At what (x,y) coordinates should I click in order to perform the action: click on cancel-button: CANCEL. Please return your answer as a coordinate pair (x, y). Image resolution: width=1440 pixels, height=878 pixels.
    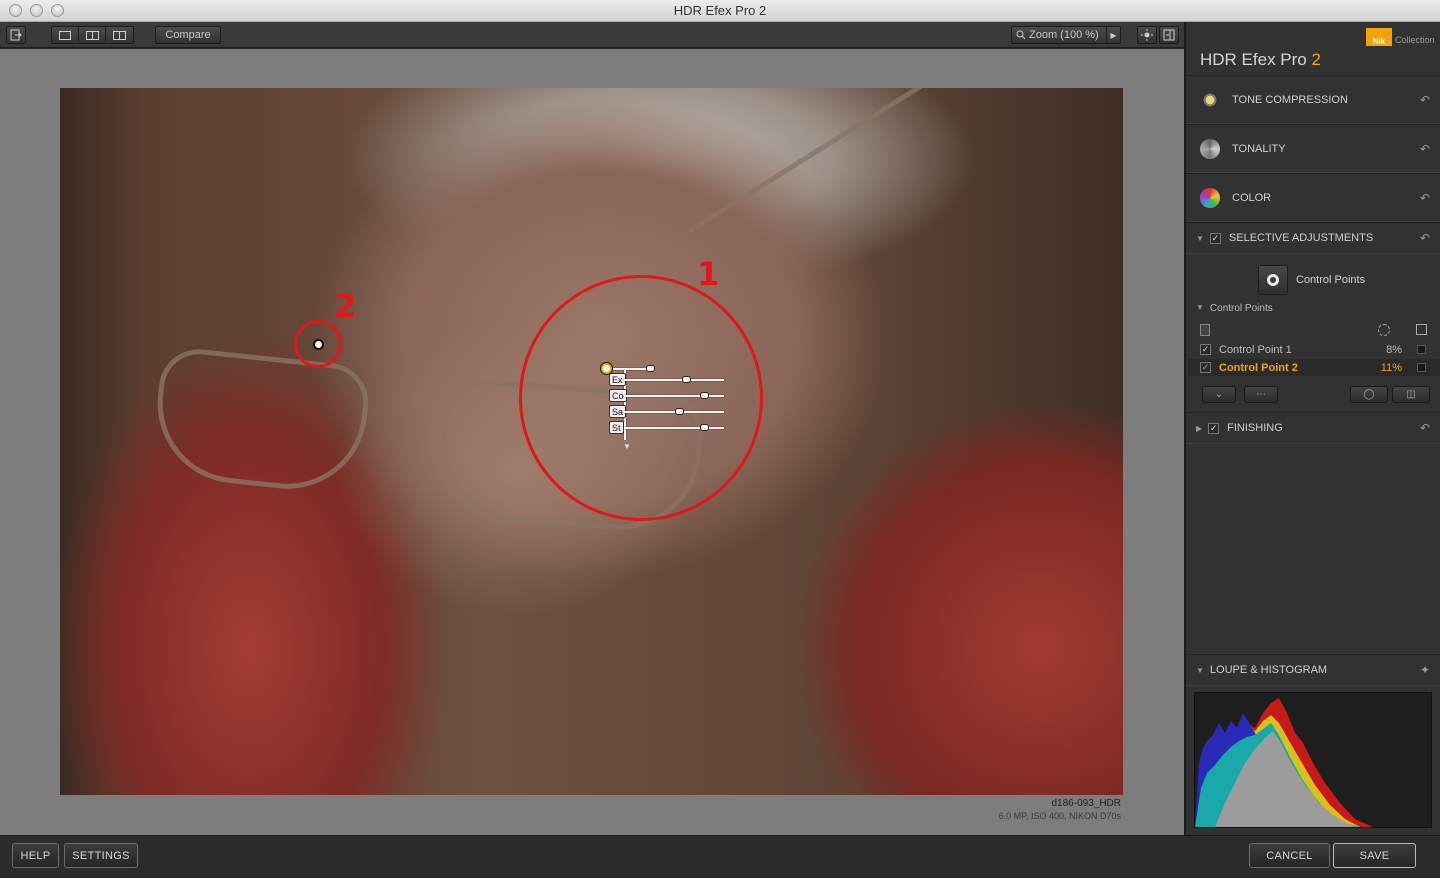
    Looking at the image, I should click on (1289, 855).